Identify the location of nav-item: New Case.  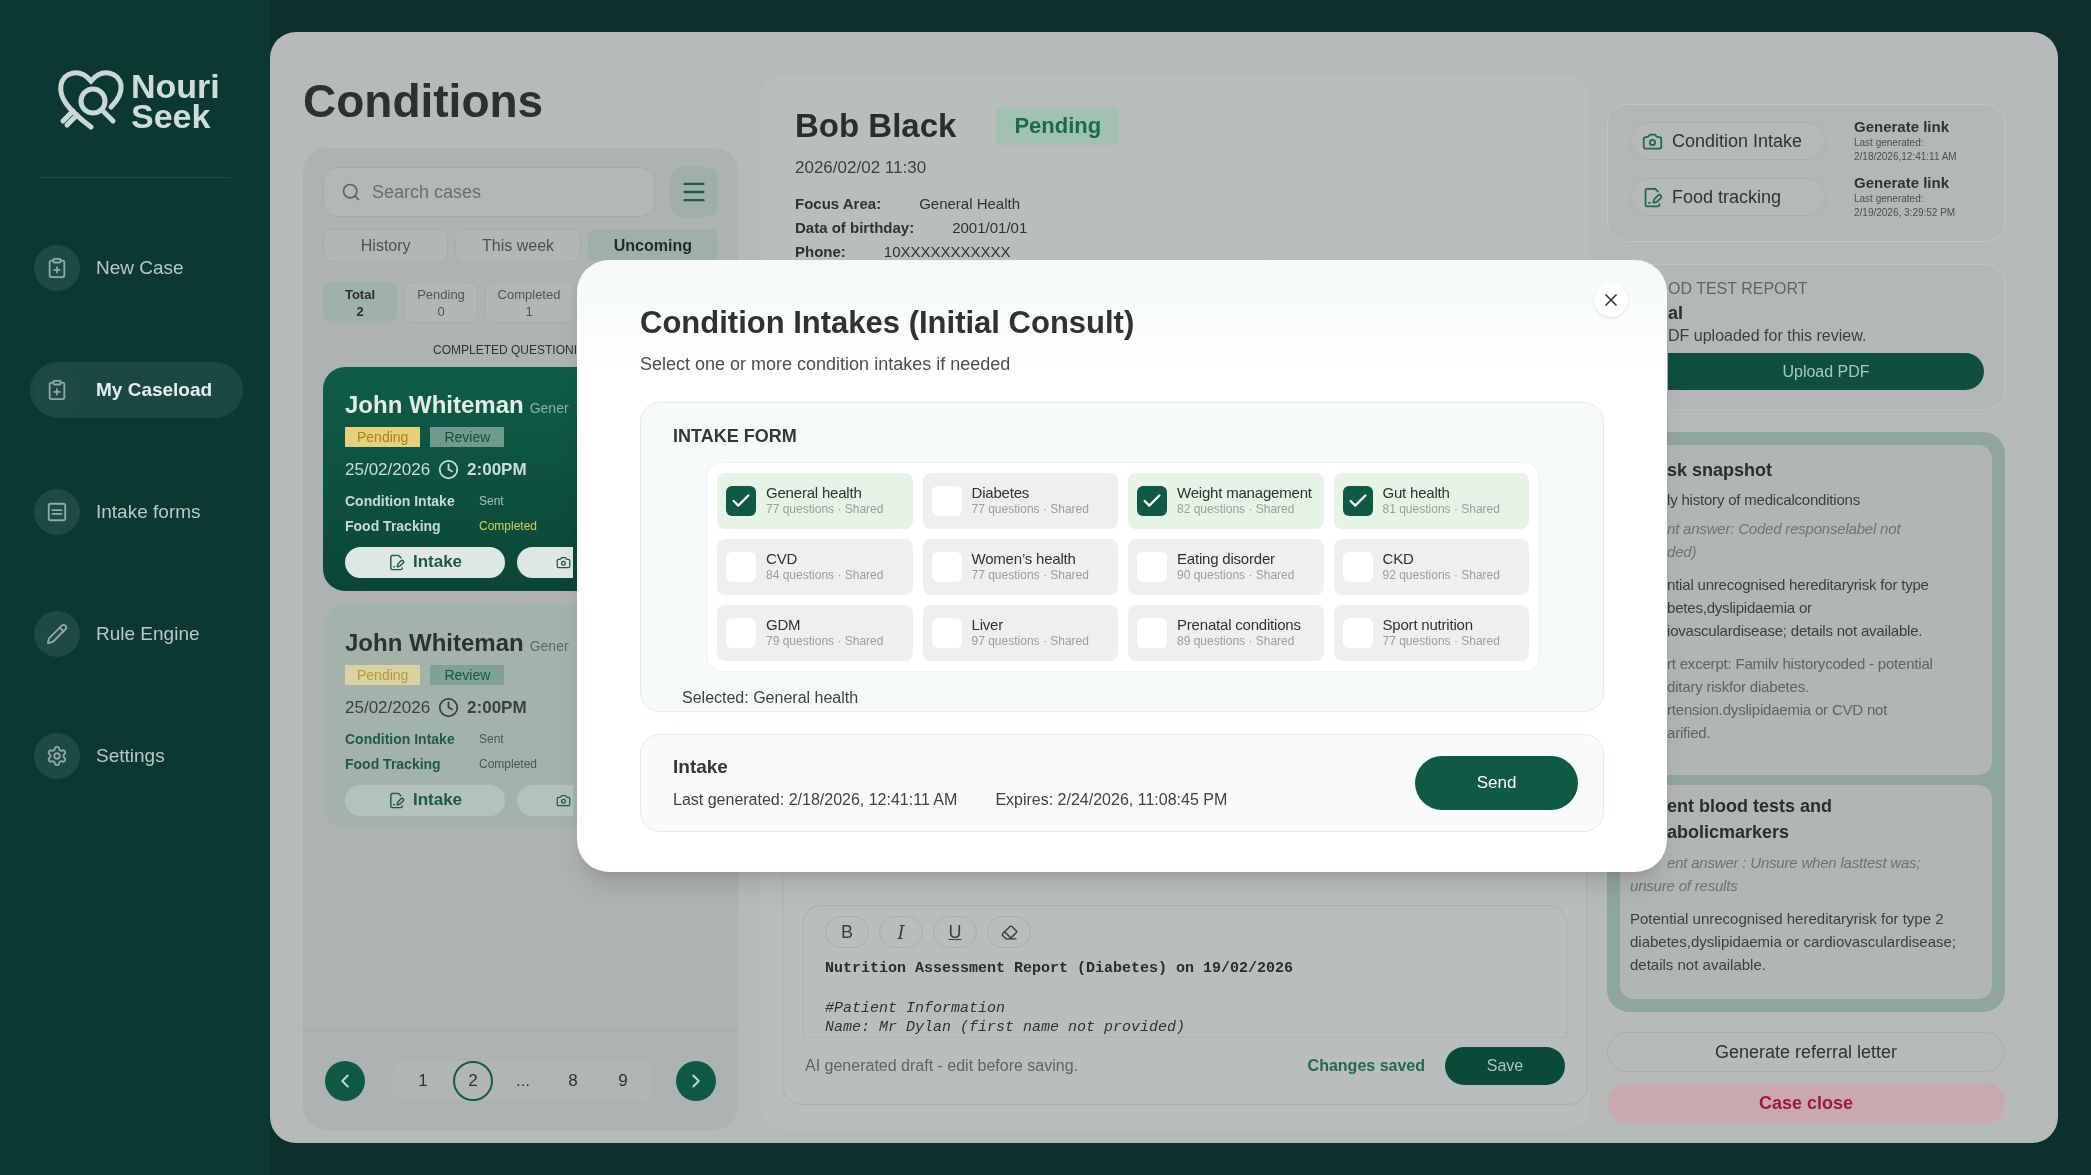
(136, 268).